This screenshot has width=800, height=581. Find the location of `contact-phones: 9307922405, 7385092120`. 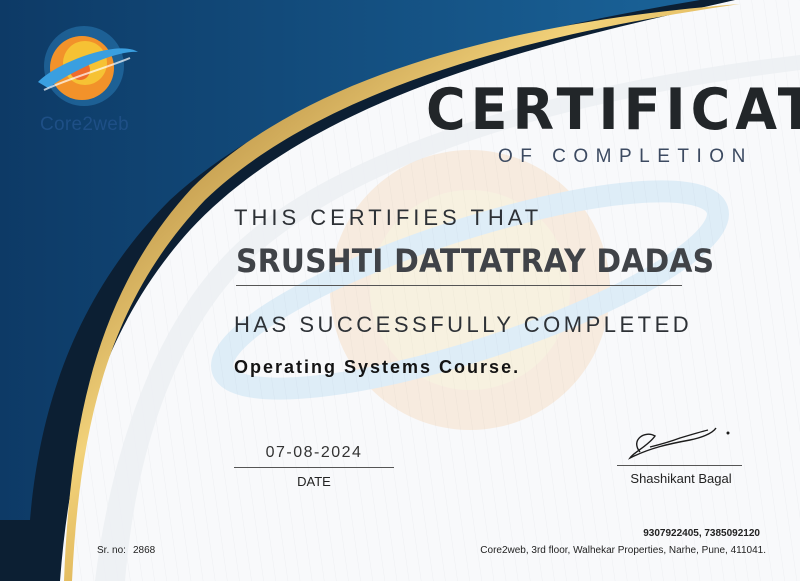

contact-phones: 9307922405, 7385092120 is located at coordinates (701, 533).